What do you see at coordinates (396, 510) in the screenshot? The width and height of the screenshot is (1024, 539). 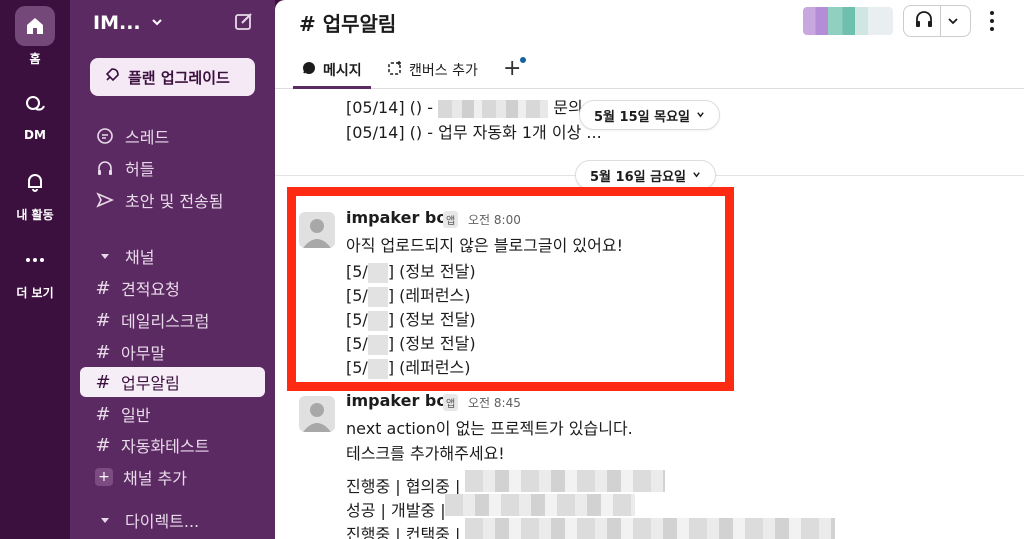 I see `list-item: 성공 | 개발중 |` at bounding box center [396, 510].